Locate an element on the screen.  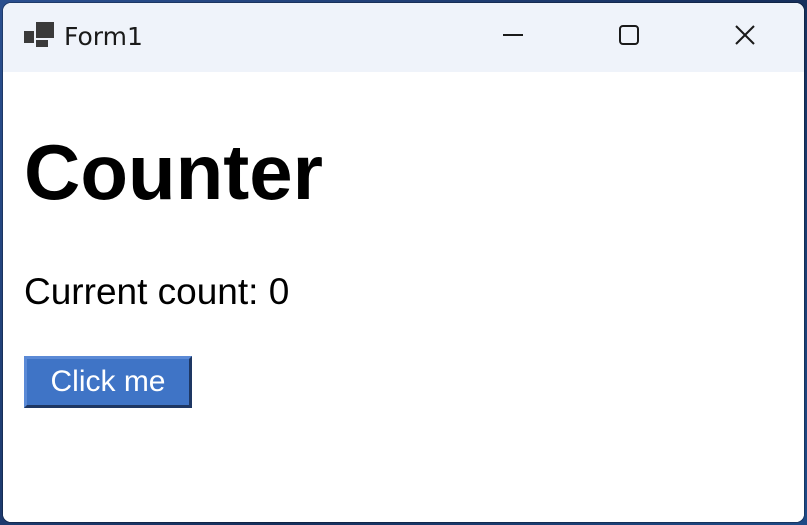
count-label: Current count: is located at coordinates (146, 291).